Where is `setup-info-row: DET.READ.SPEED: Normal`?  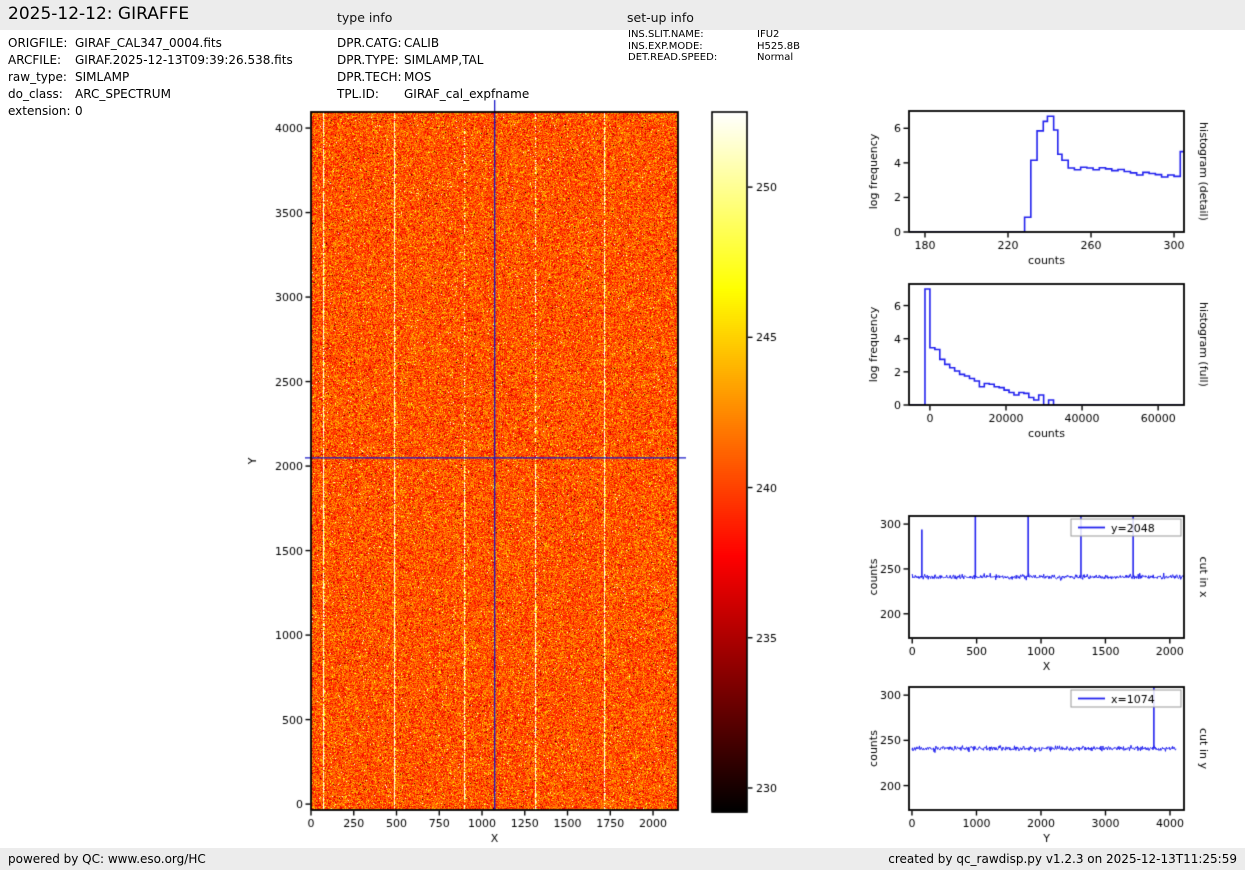 setup-info-row: DET.READ.SPEED: Normal is located at coordinates (714, 58).